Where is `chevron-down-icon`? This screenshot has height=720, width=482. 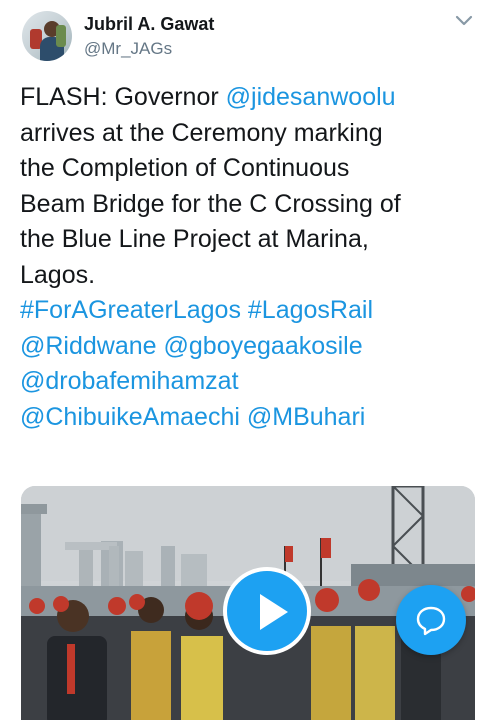 chevron-down-icon is located at coordinates (464, 21).